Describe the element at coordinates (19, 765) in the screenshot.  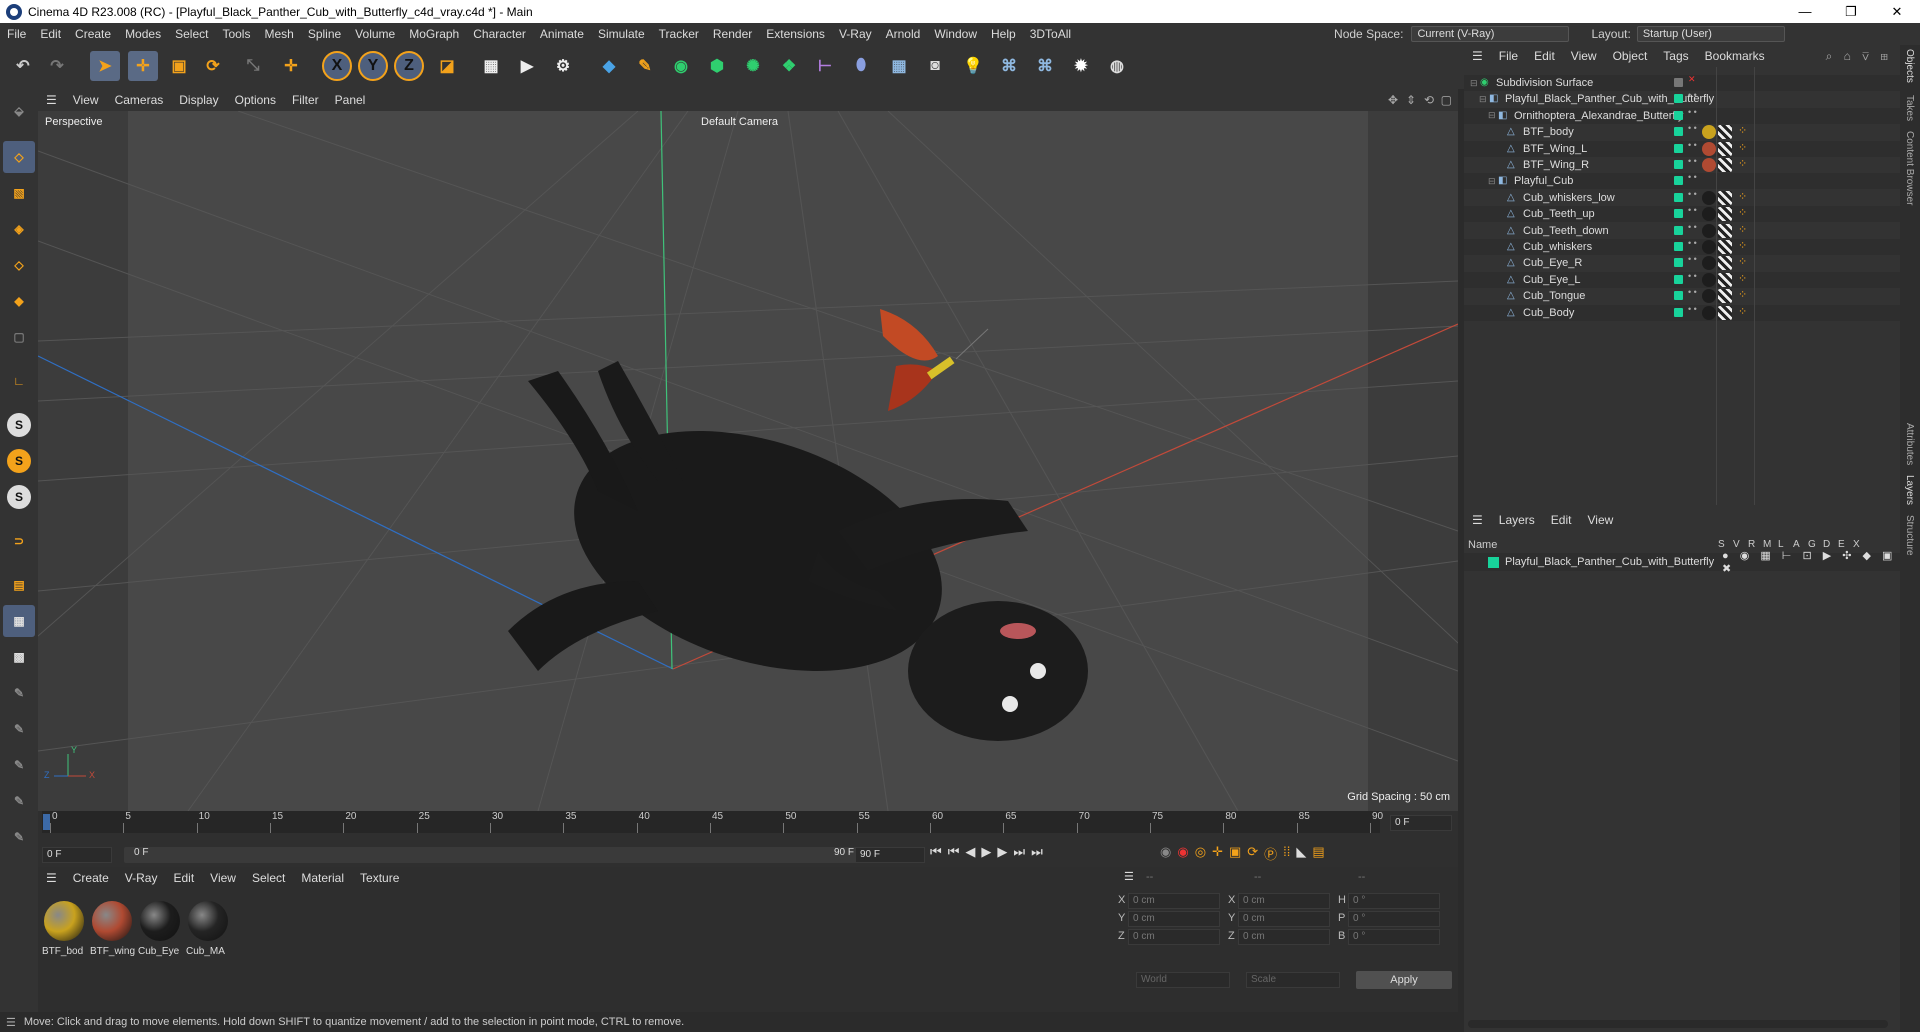
I see `brush-icon: ✎` at that location.